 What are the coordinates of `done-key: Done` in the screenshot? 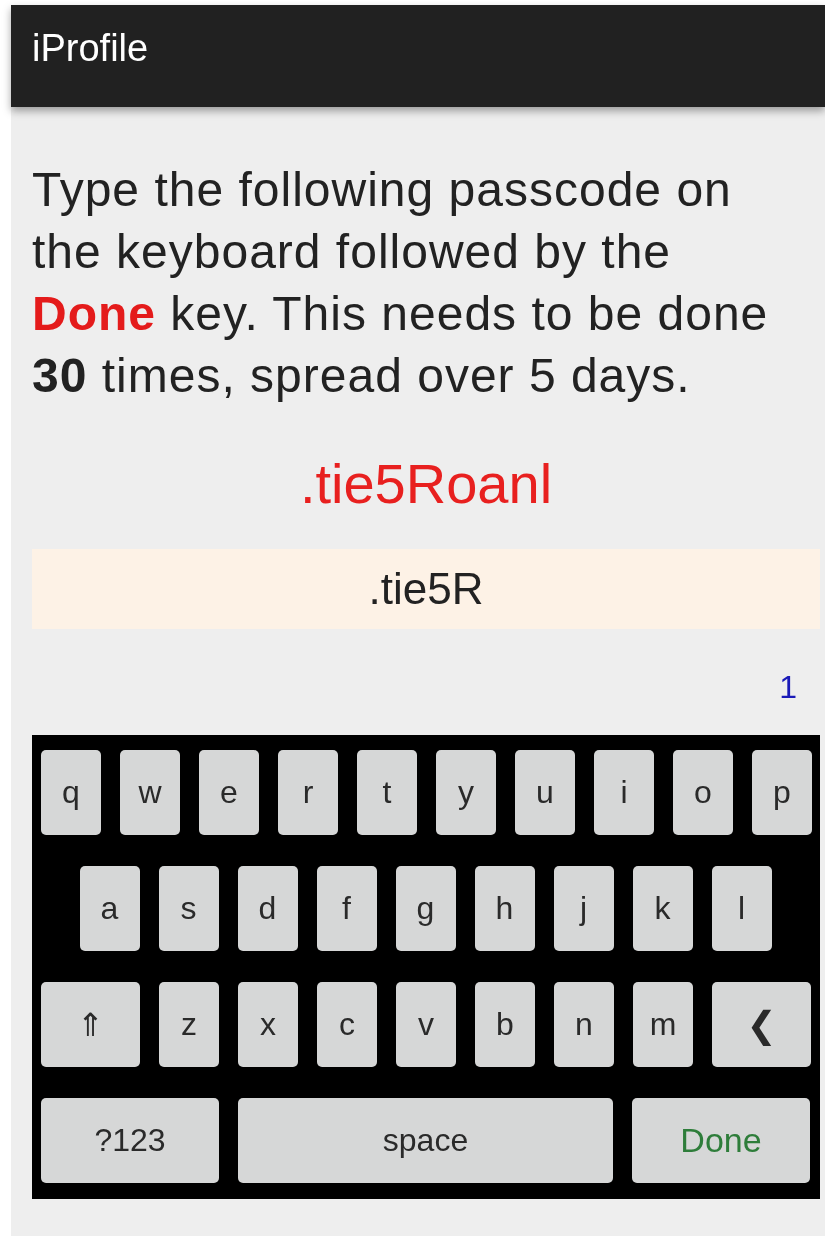 It's located at (721, 1140).